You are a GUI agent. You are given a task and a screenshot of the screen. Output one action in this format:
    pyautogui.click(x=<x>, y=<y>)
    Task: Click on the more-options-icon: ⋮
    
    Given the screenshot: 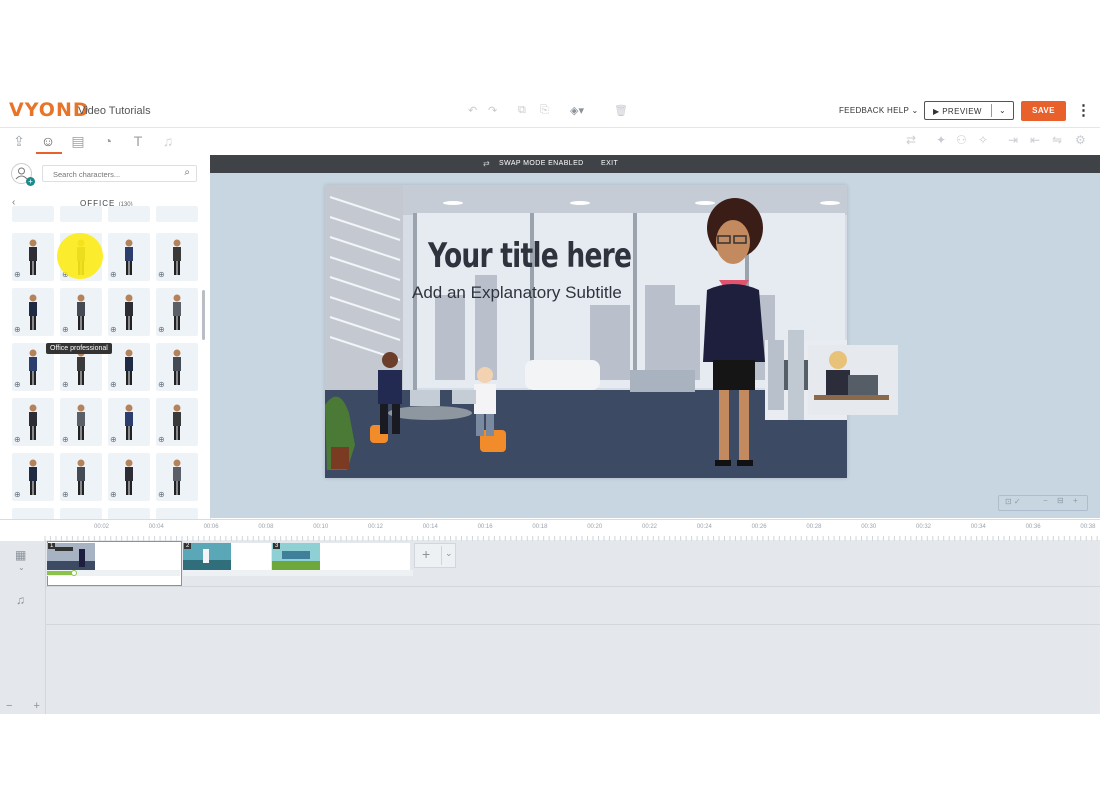 What is the action you would take?
    pyautogui.click(x=1083, y=110)
    